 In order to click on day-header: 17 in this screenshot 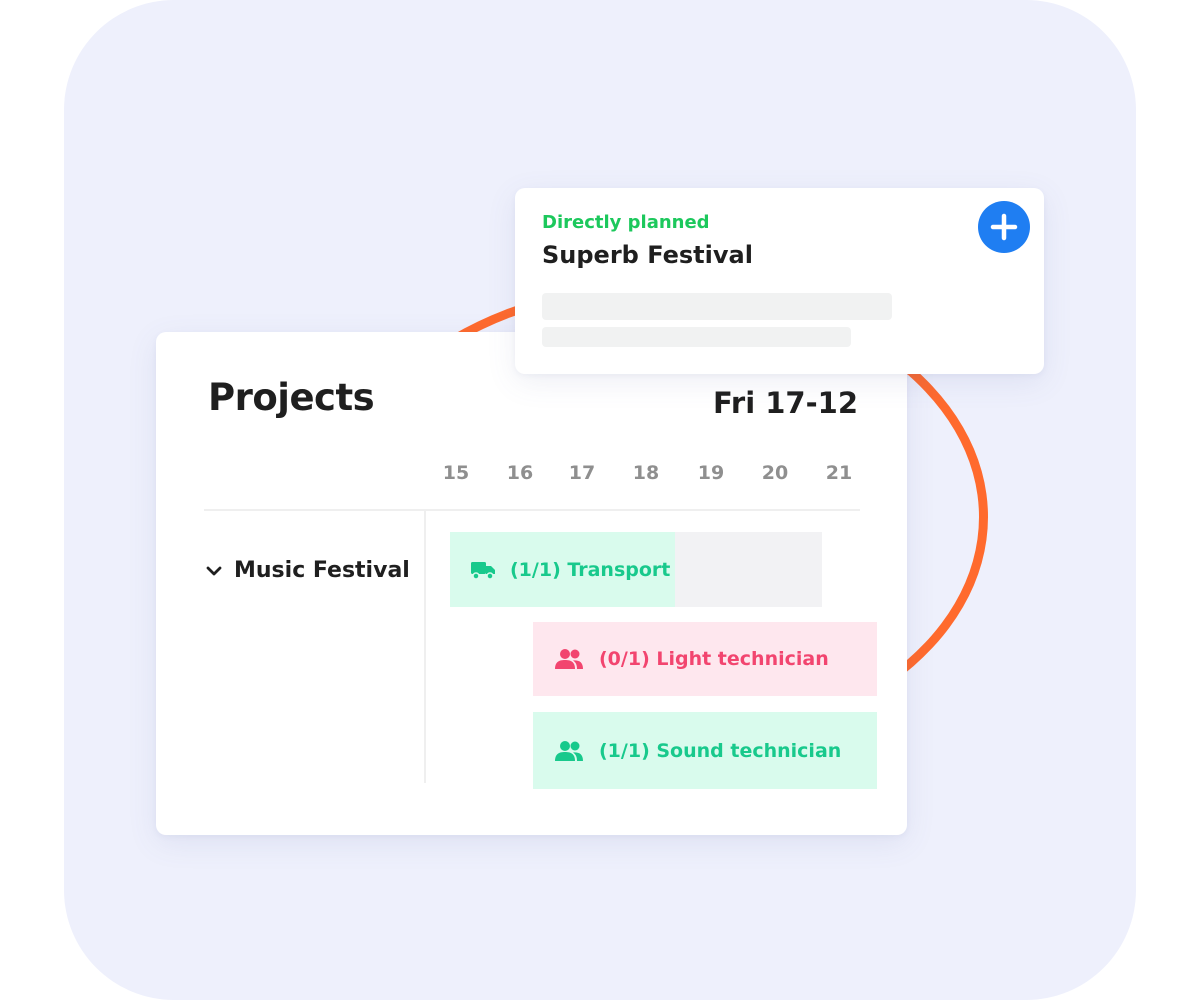, I will do `click(582, 473)`.